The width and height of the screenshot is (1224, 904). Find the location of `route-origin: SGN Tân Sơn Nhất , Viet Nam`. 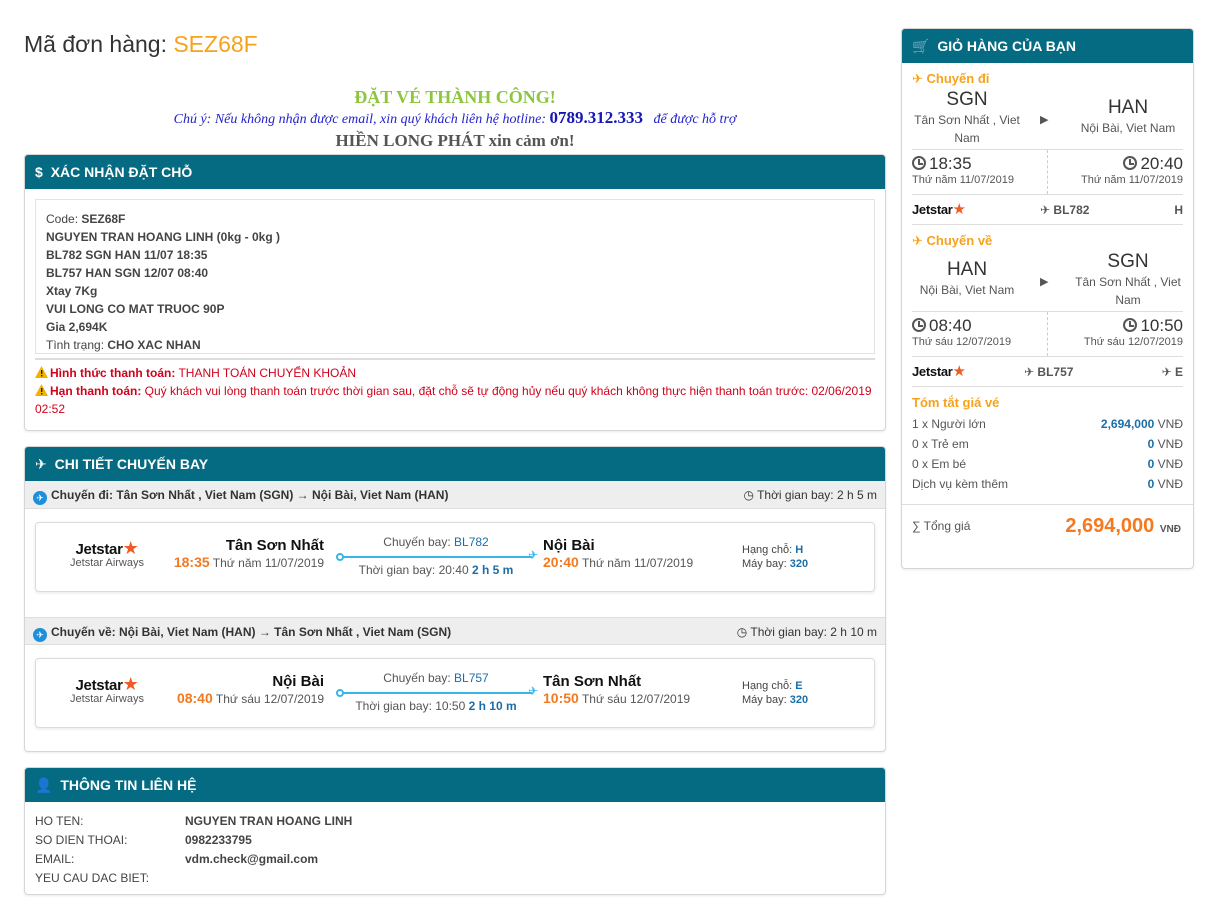

route-origin: SGN Tân Sơn Nhất , Viet Nam is located at coordinates (967, 118).